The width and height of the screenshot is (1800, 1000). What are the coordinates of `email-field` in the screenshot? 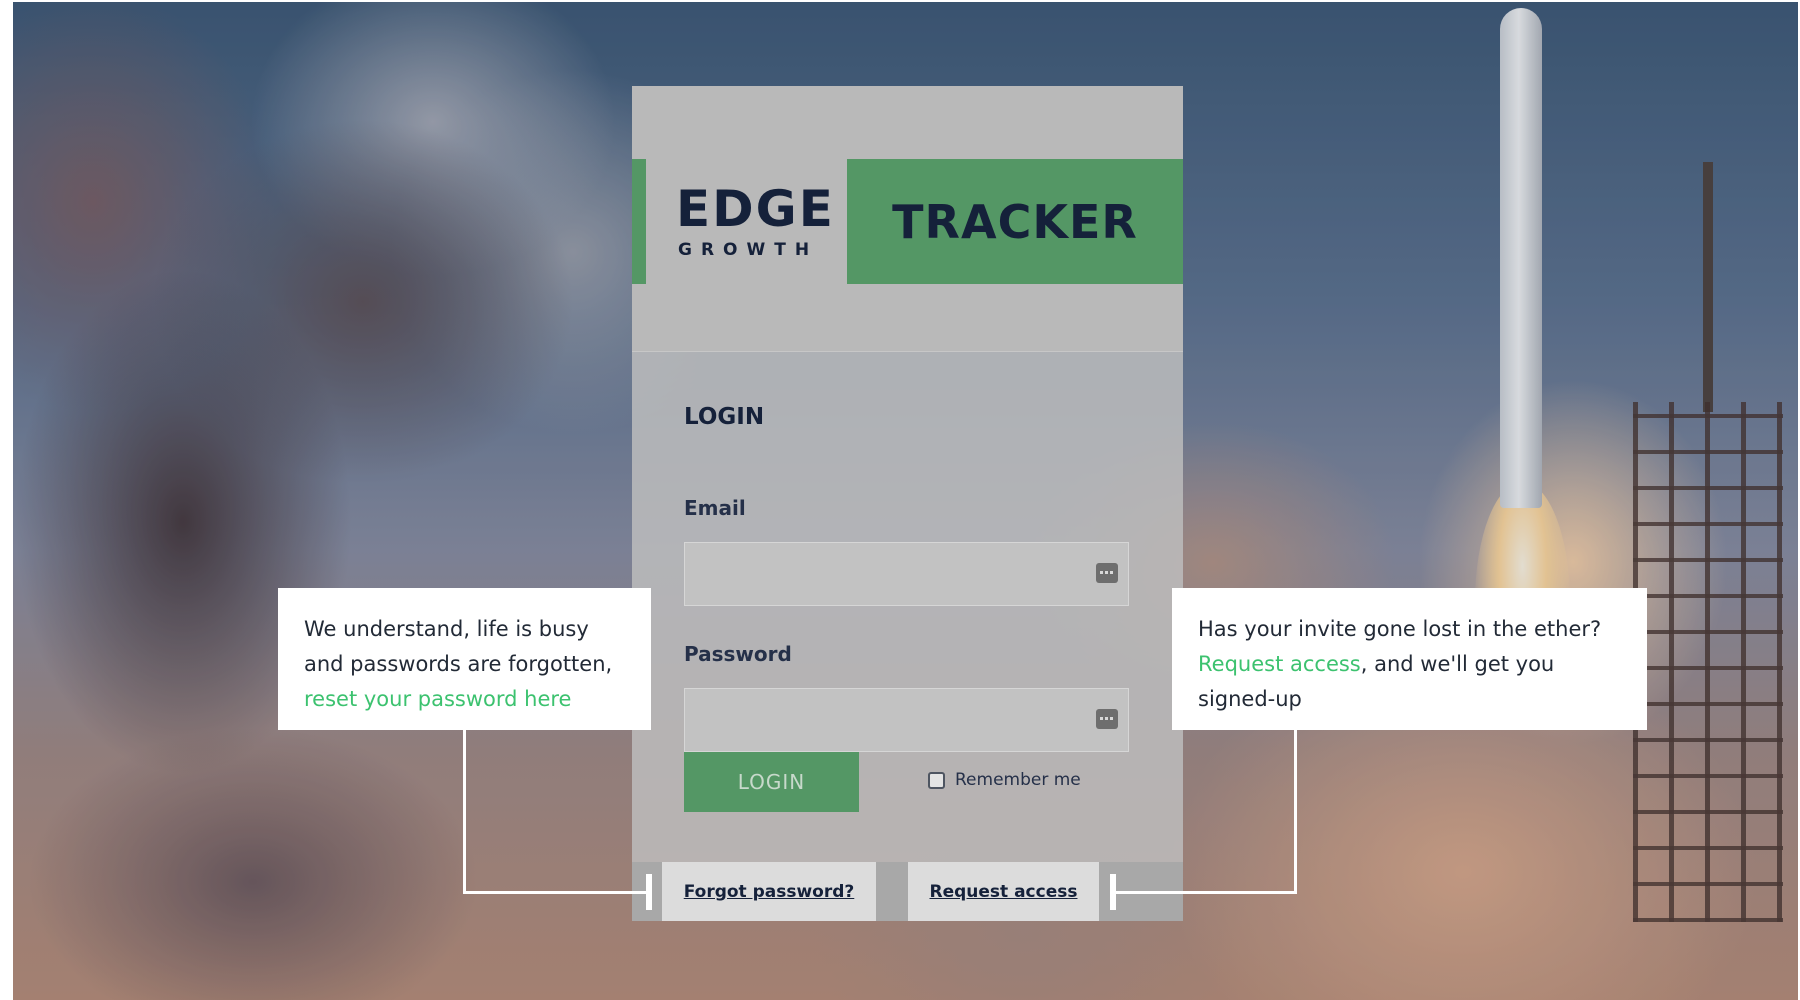 It's located at (906, 574).